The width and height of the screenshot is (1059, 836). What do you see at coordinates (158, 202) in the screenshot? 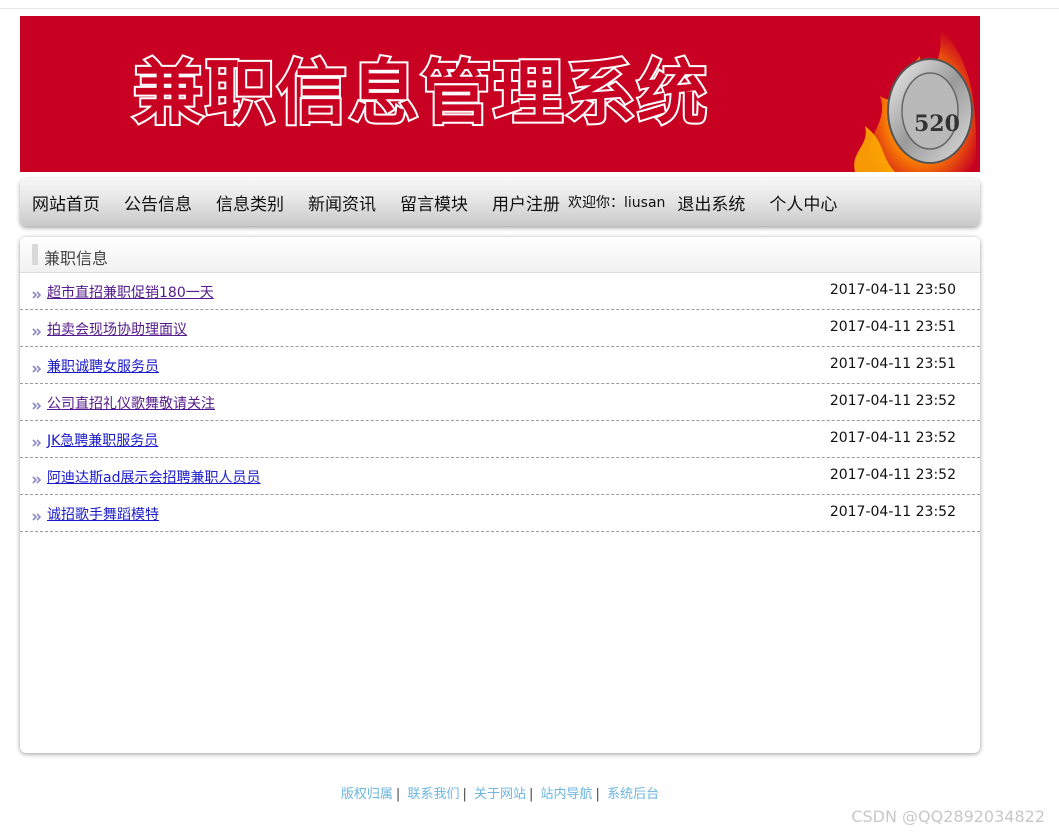
I see `nav-item-announcements: 公告信息` at bounding box center [158, 202].